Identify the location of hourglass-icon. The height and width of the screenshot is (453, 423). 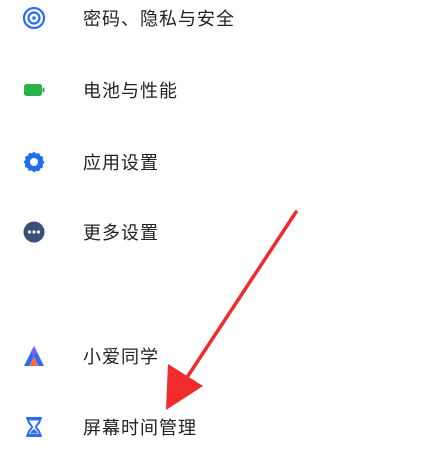
(34, 427).